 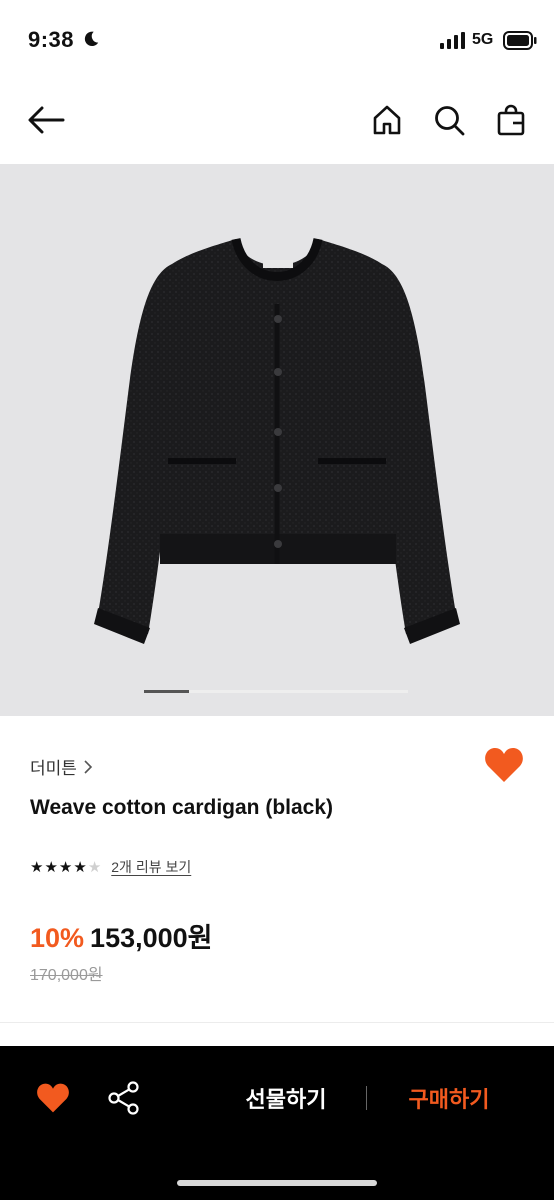 What do you see at coordinates (182, 807) in the screenshot?
I see `product-title: Weave cotton cardigan (black)` at bounding box center [182, 807].